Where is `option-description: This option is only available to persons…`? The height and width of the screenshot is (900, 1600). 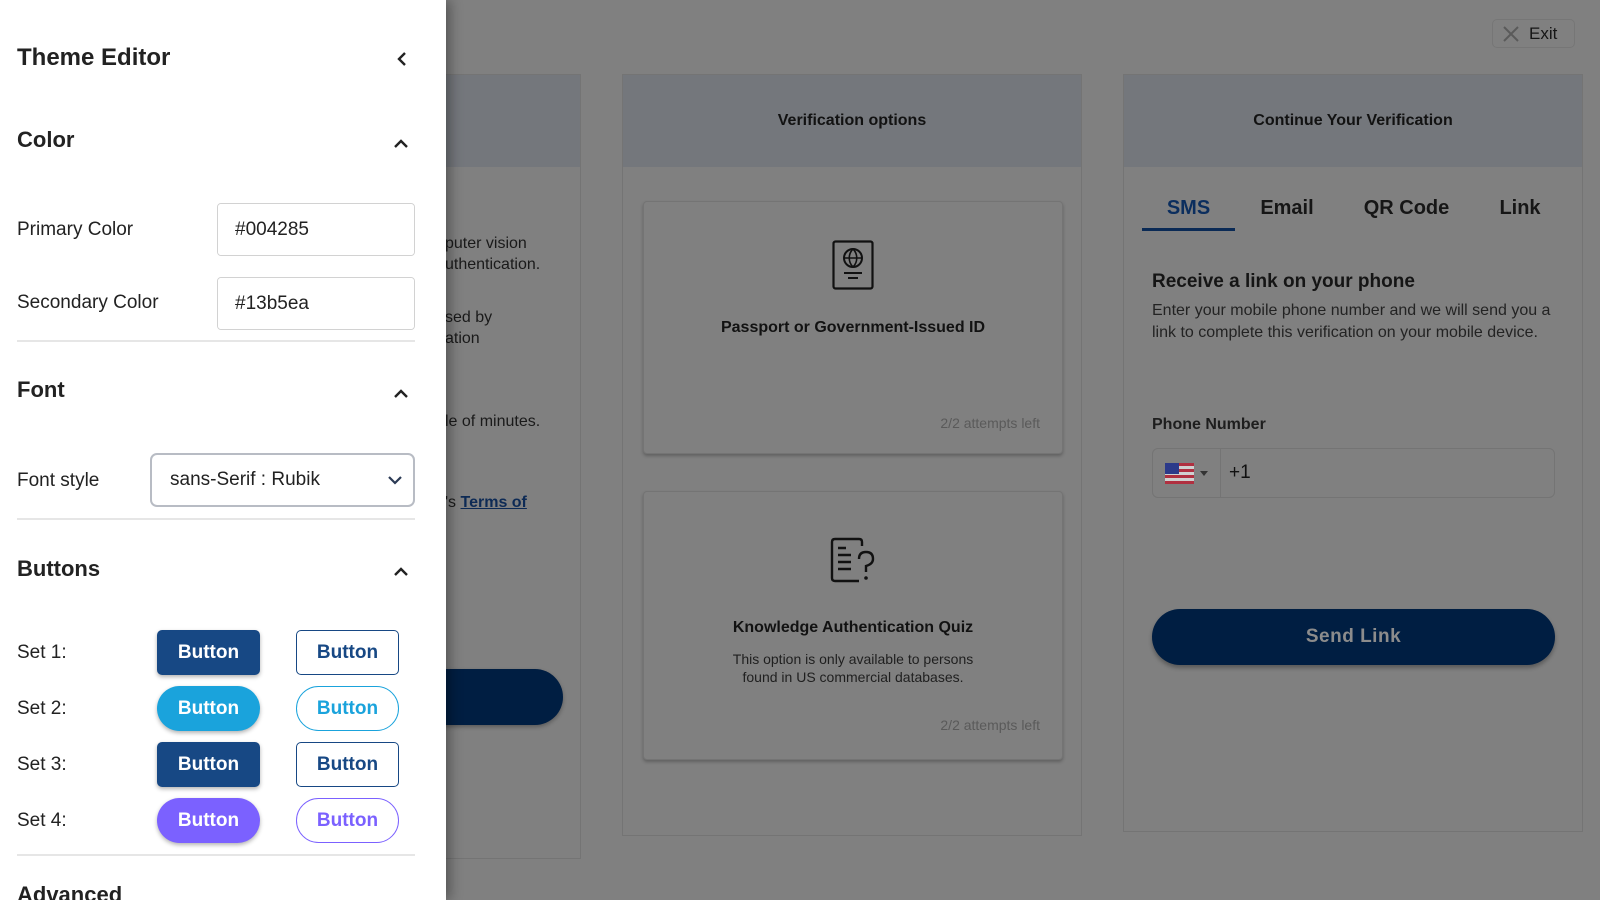 option-description: This option is only available to persons… is located at coordinates (853, 668).